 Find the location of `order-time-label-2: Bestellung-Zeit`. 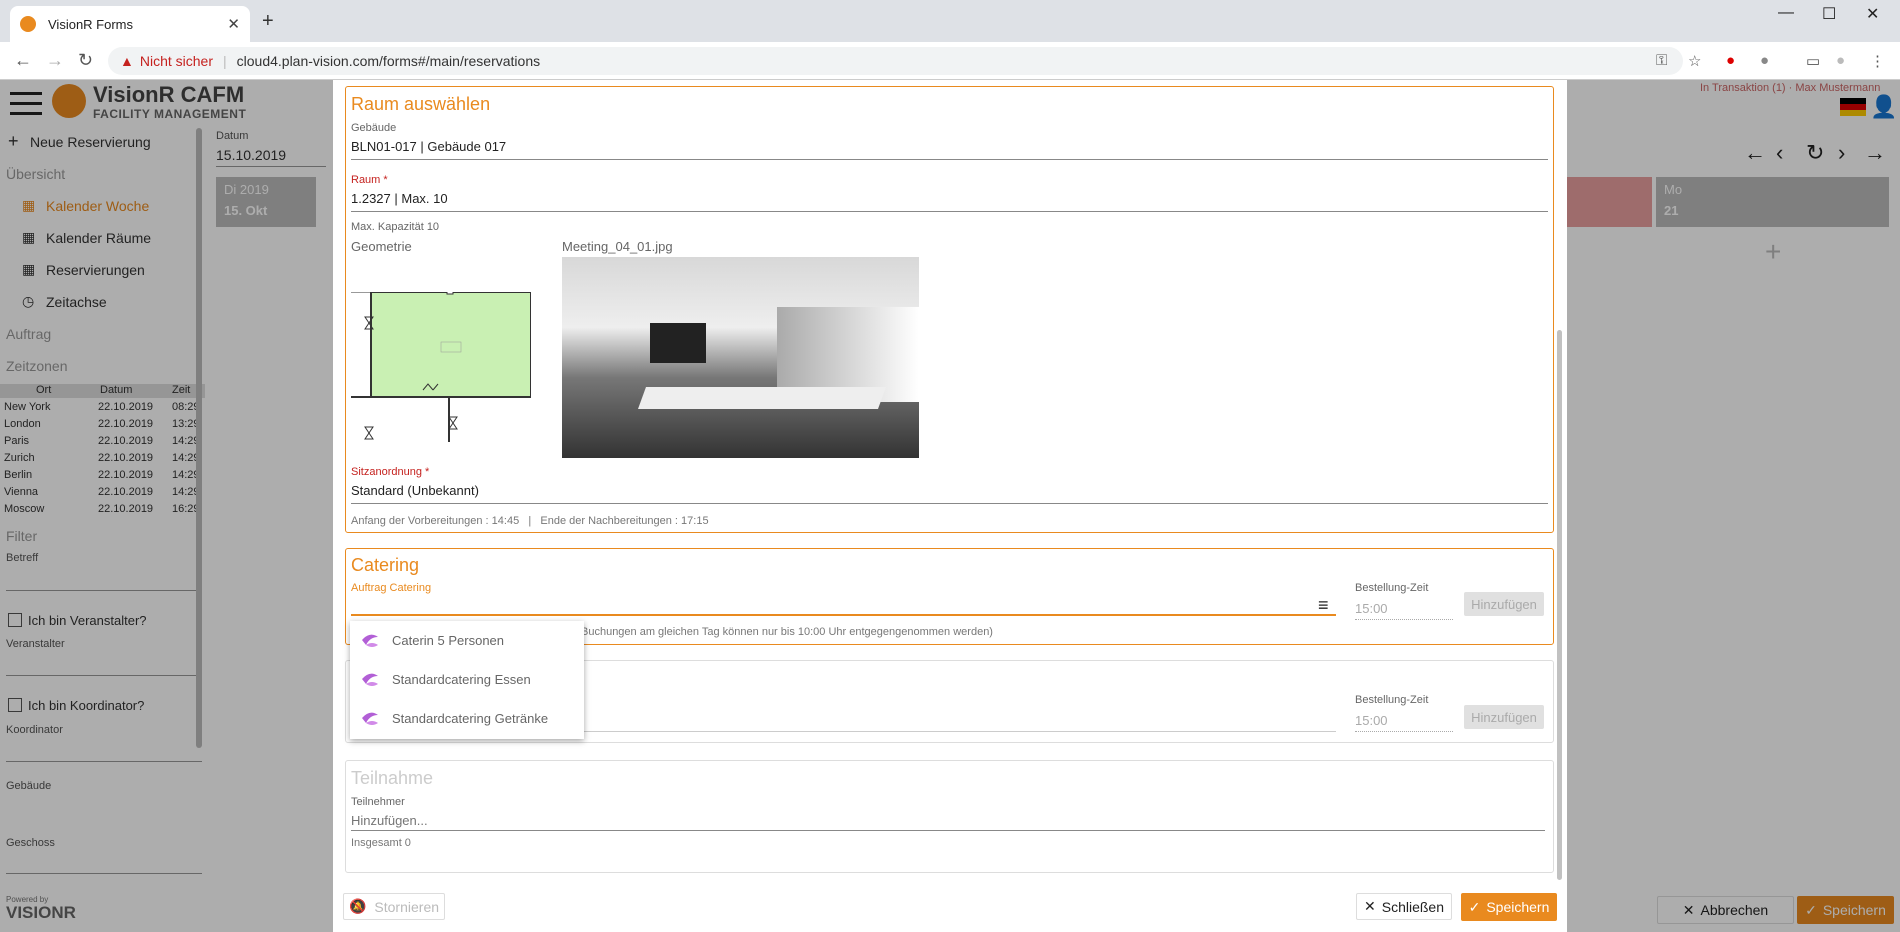

order-time-label-2: Bestellung-Zeit is located at coordinates (1392, 700).